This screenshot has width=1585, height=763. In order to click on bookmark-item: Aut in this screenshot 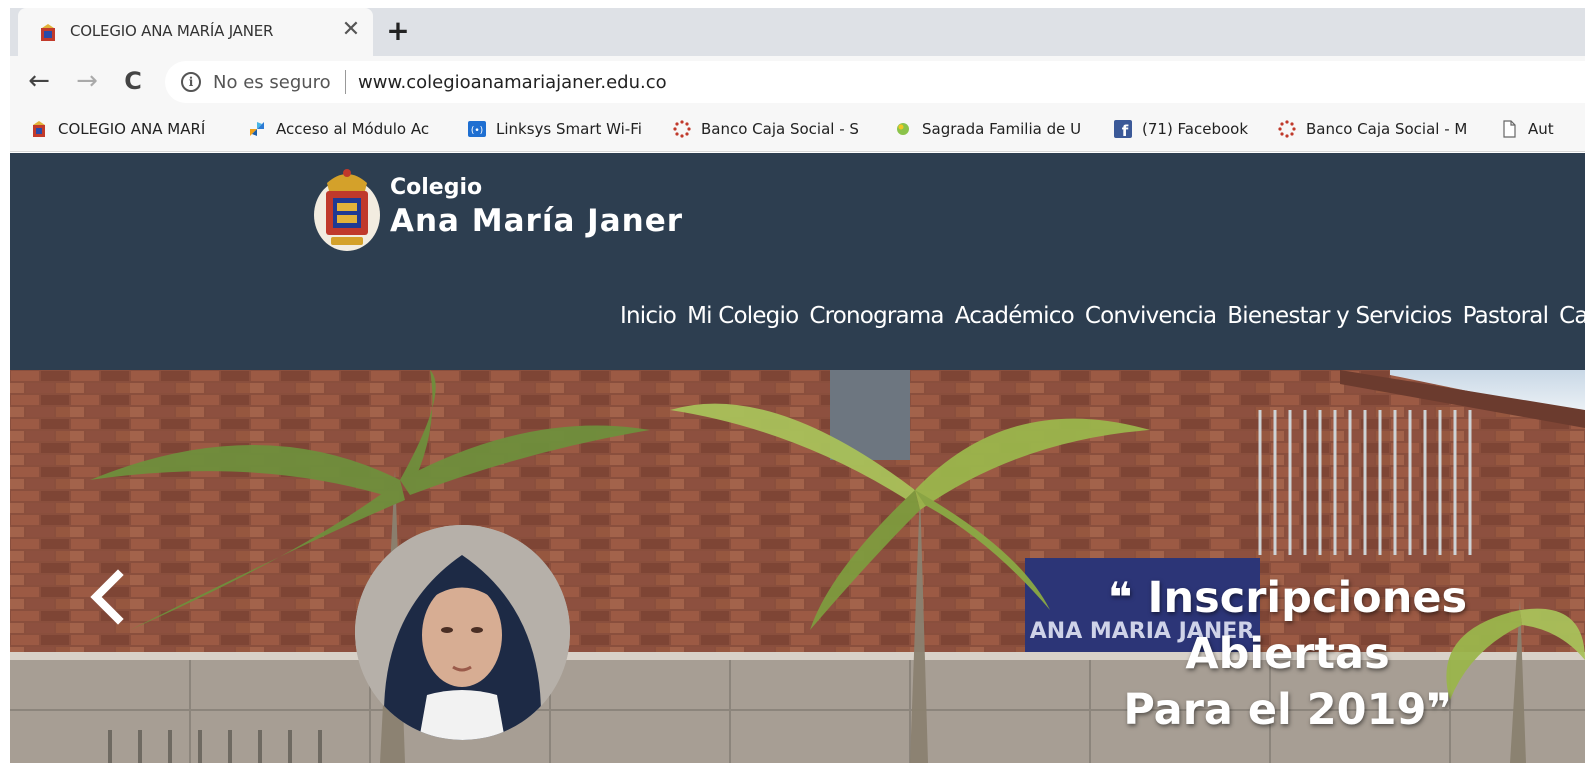, I will do `click(1527, 129)`.